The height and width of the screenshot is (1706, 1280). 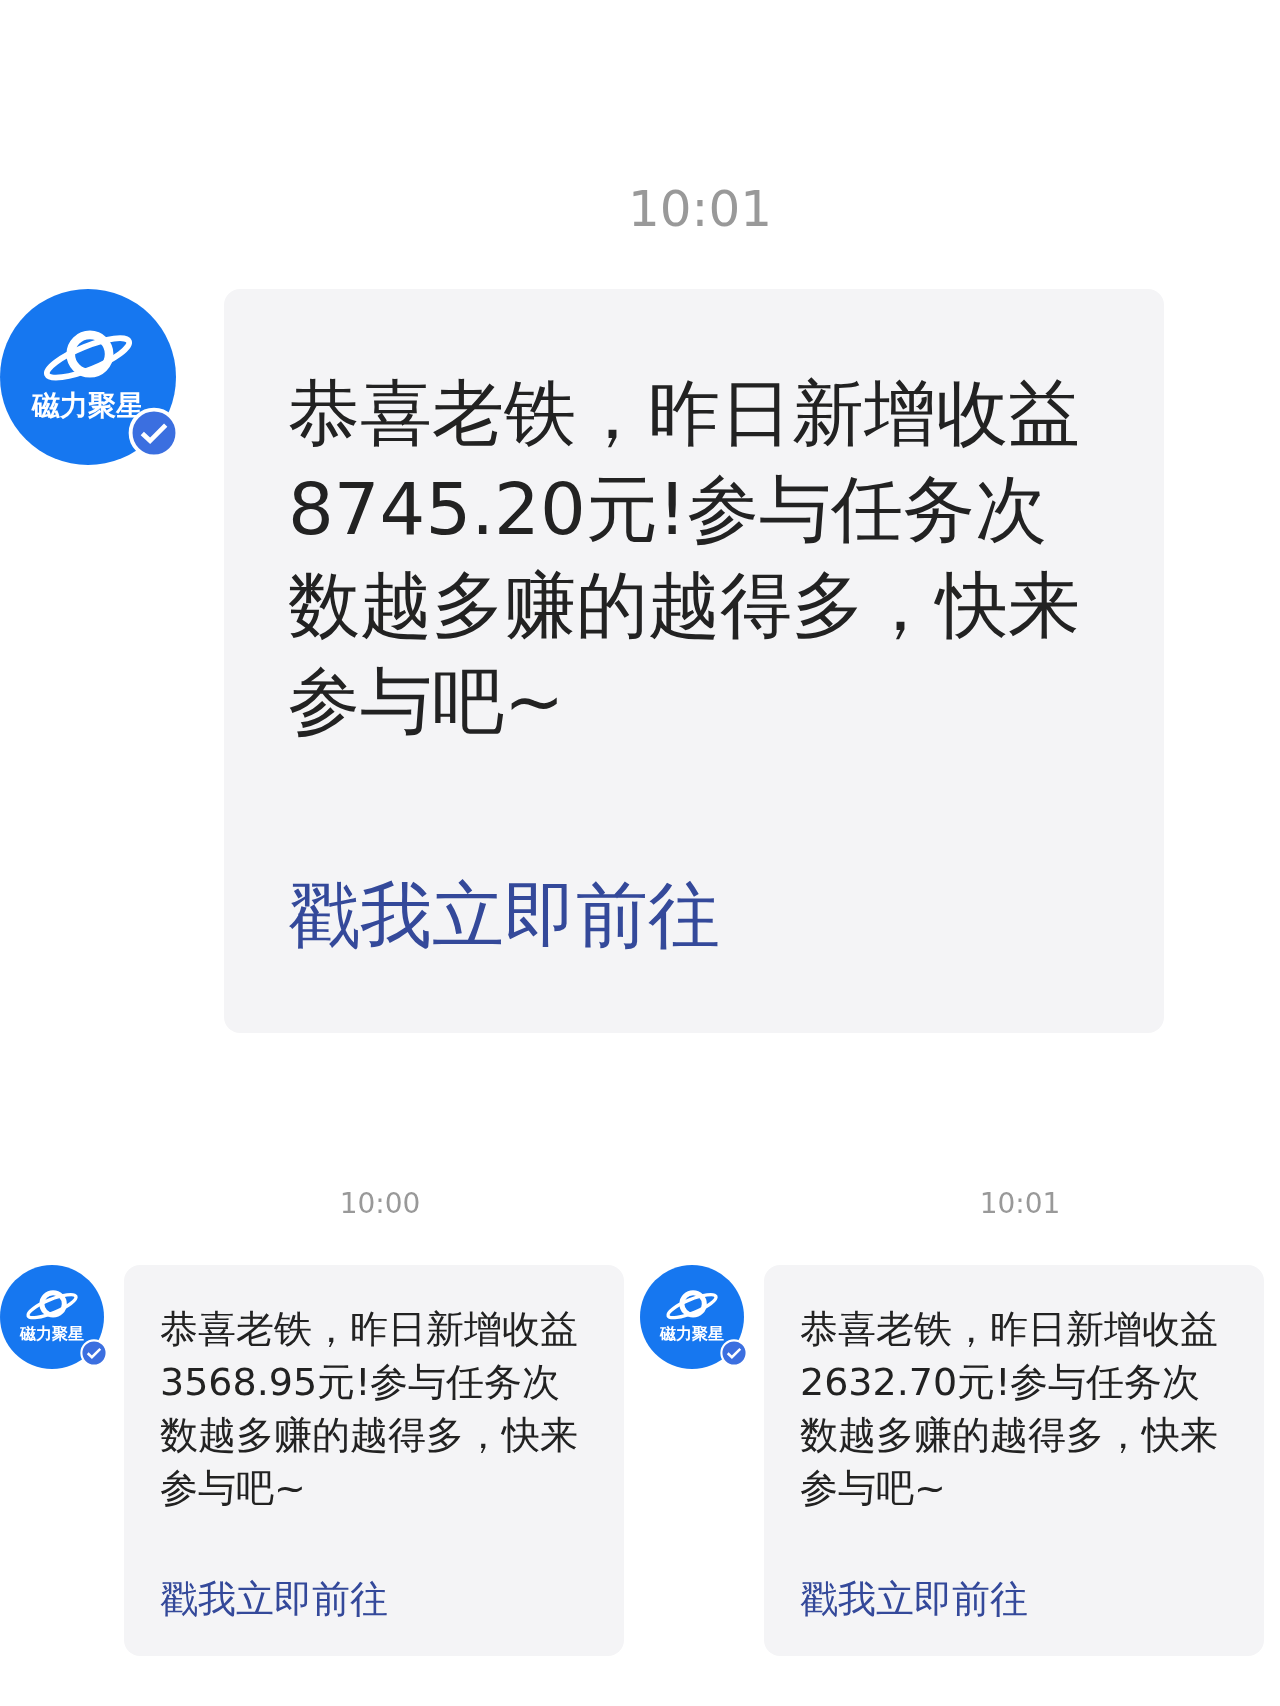 What do you see at coordinates (380, 1204) in the screenshot?
I see `timestamp: 10:00` at bounding box center [380, 1204].